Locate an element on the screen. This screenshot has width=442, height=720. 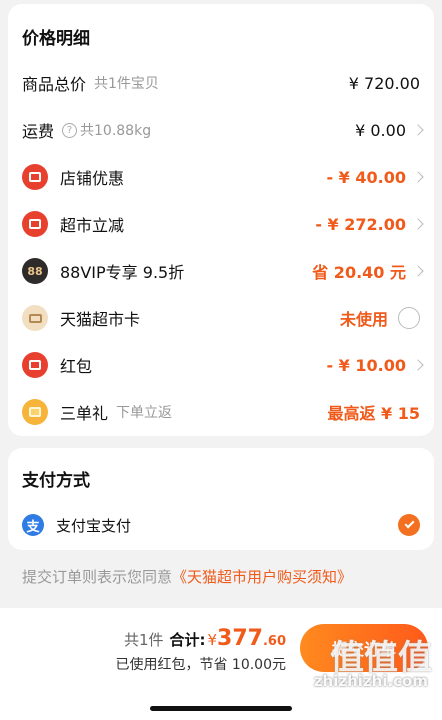
discount-tag-icon is located at coordinates (35, 224).